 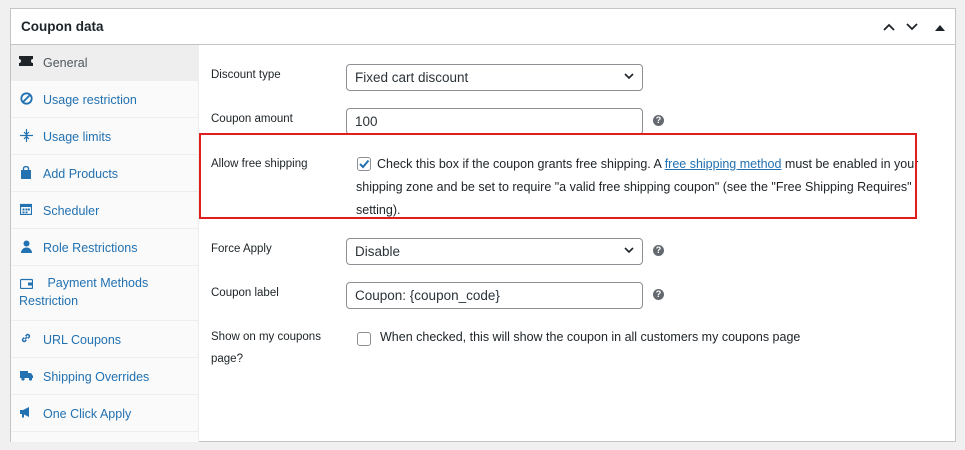 I want to click on tab-label: One Click Apply, so click(x=87, y=414).